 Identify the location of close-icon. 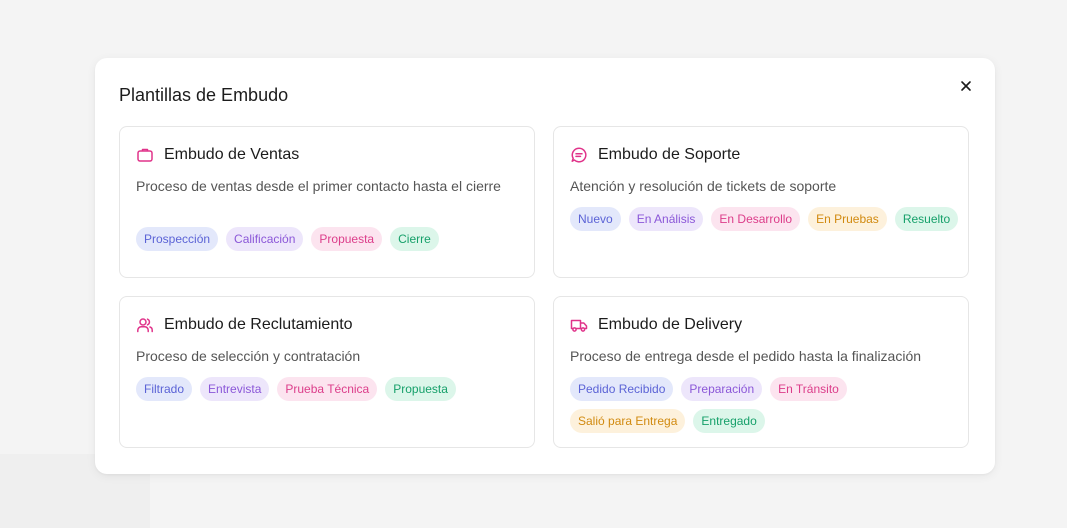
(966, 86).